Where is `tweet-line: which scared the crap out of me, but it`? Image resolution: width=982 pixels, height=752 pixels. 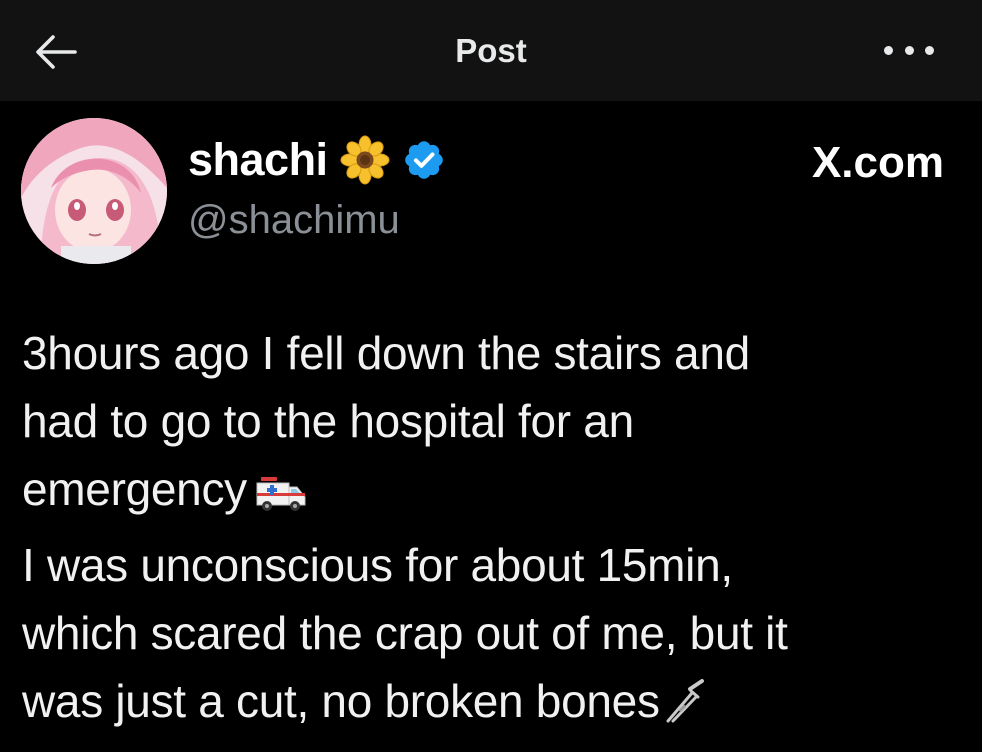
tweet-line: which scared the crap out of me, but it is located at coordinates (405, 633).